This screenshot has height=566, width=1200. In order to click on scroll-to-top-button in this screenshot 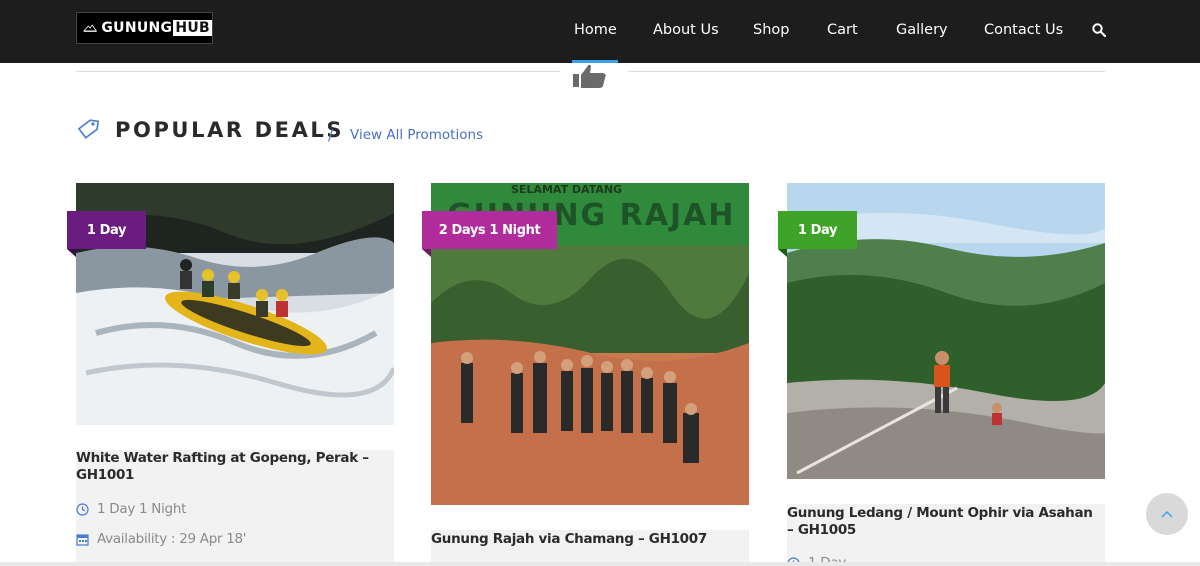, I will do `click(1167, 514)`.